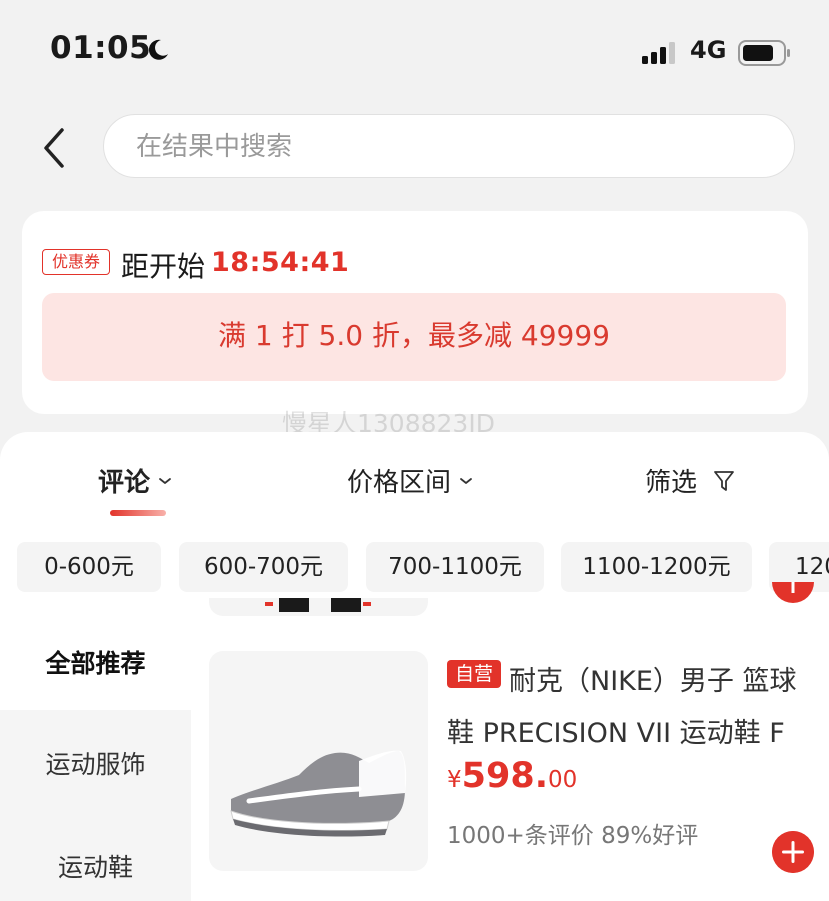  I want to click on coupon-start-label: 距开始, so click(163, 266).